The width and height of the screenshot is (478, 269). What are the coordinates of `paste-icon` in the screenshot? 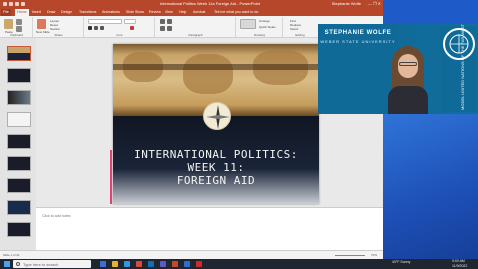 It's located at (8, 24).